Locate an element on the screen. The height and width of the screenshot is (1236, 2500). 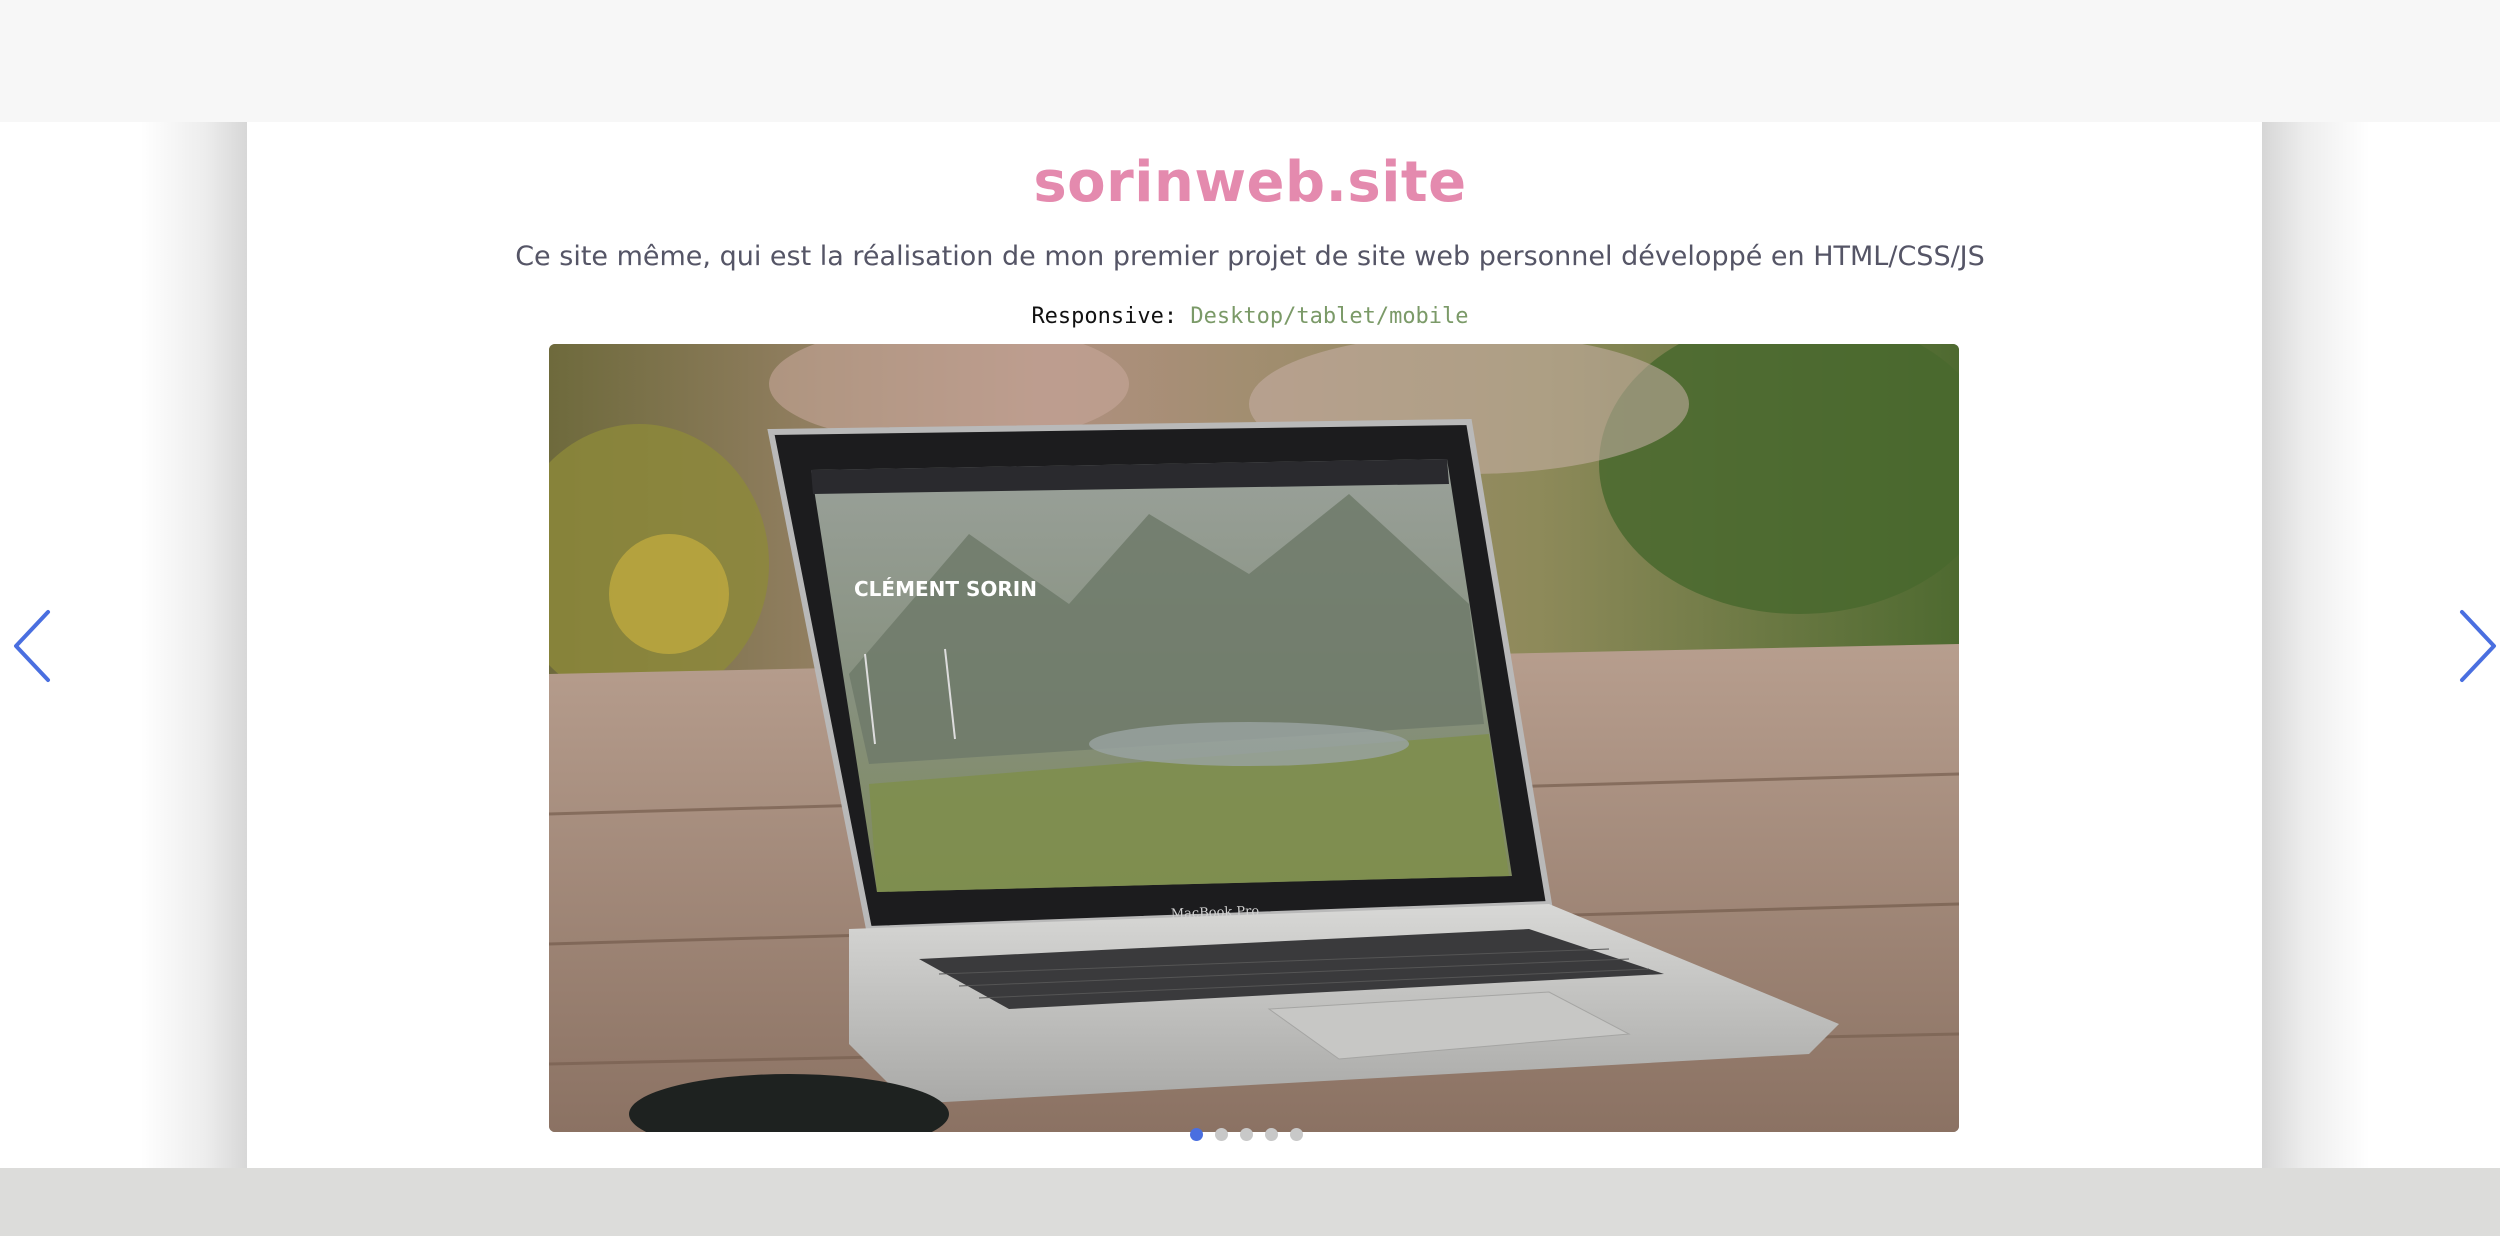
top-band is located at coordinates (1250, 61).